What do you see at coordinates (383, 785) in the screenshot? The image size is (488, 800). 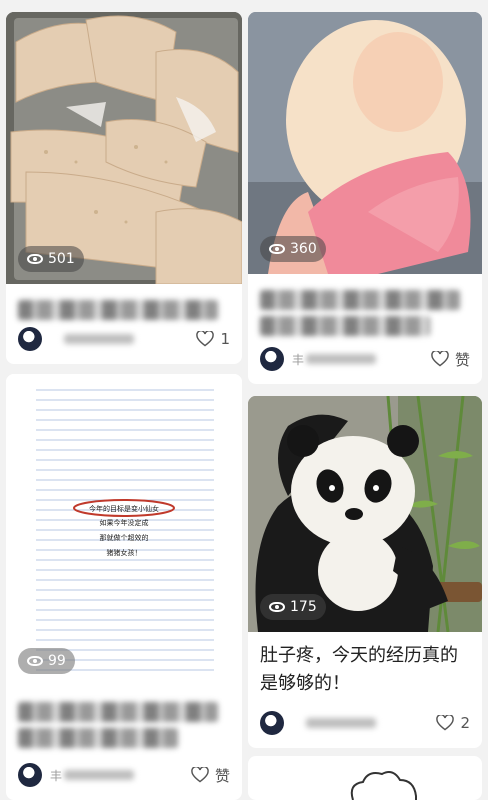 I see `cloud-icon` at bounding box center [383, 785].